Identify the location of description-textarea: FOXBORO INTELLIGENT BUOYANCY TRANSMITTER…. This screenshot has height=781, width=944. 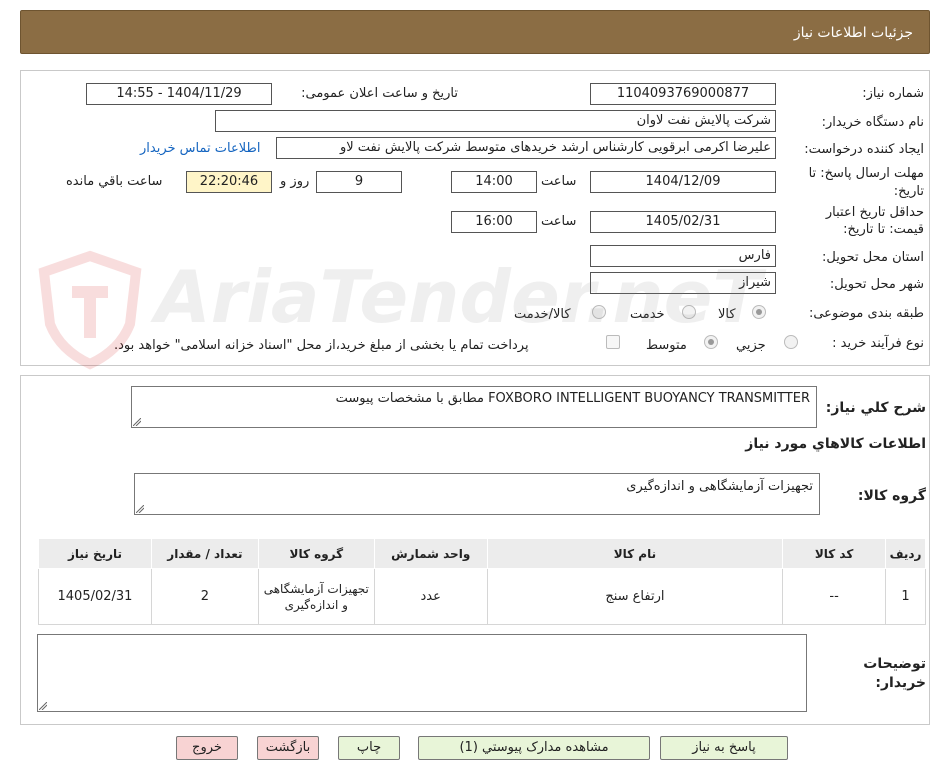
(474, 407).